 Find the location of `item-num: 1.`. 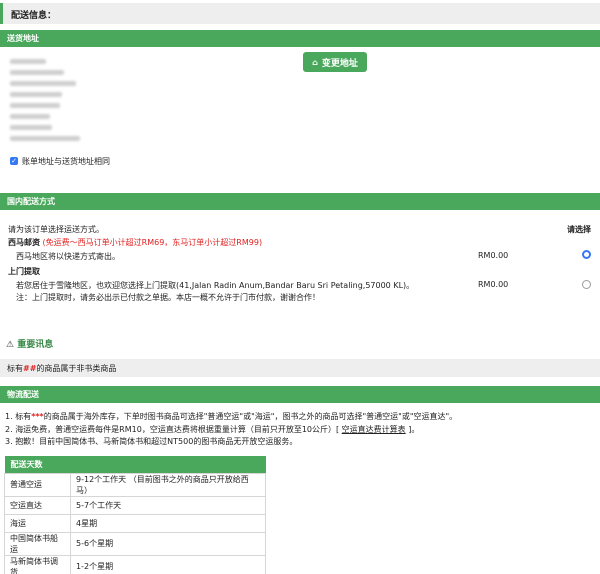

item-num: 1. is located at coordinates (9, 416).